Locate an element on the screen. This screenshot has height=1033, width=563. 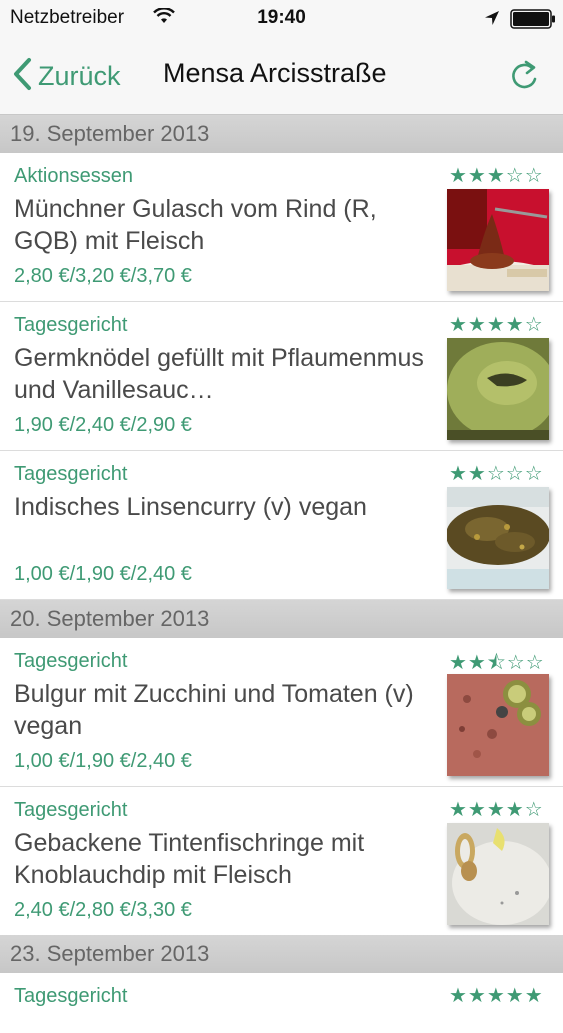
status-bar: Netzbetreiber 19:40 is located at coordinates (281, 19).